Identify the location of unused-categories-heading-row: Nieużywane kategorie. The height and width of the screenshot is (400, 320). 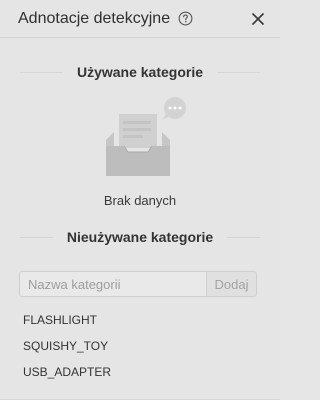
(140, 237).